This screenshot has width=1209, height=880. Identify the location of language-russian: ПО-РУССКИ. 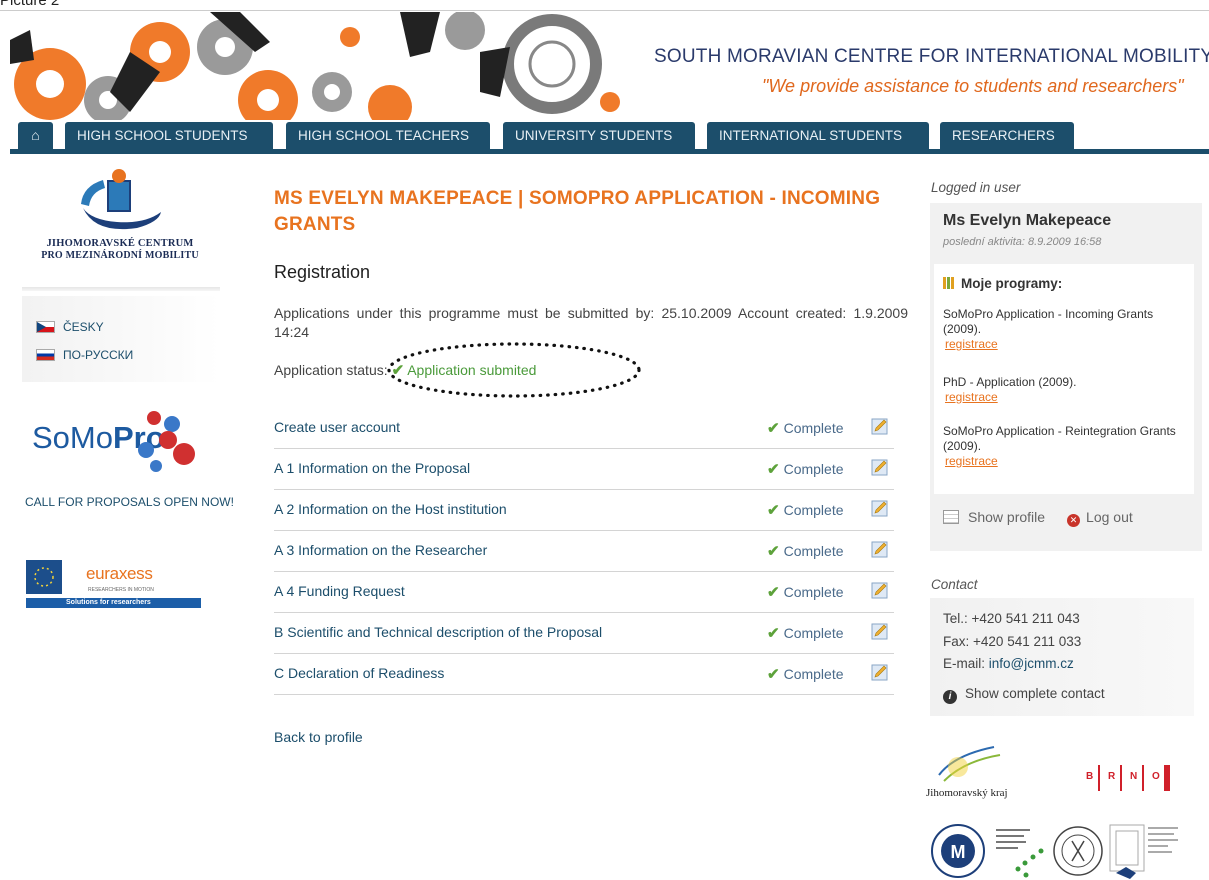
(84, 355).